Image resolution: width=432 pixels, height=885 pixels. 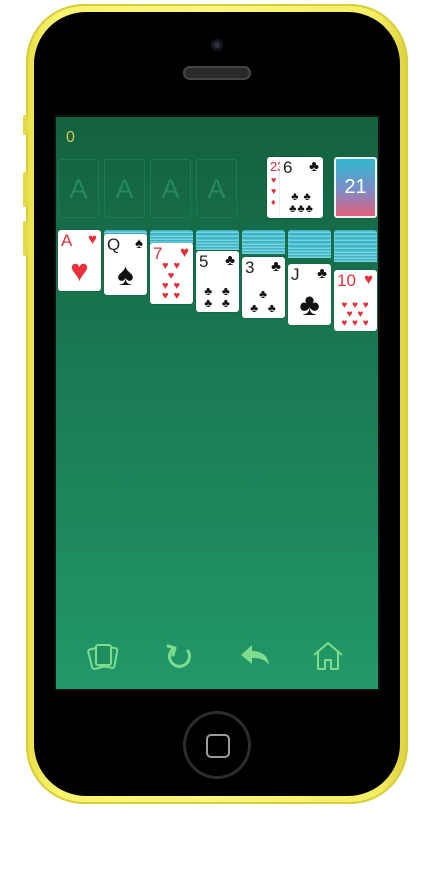 I want to click on heart-icon: ♥ ♥ ♦, so click(x=274, y=191).